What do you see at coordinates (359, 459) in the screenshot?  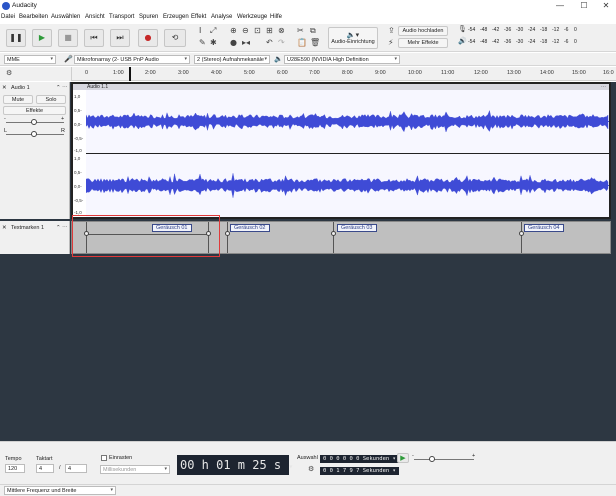 I see `selection-start: 0 0 0 0 0 0 Sekunden ▾` at bounding box center [359, 459].